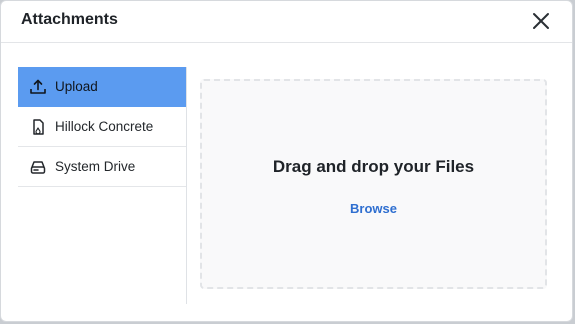  I want to click on drive-icon, so click(38, 167).